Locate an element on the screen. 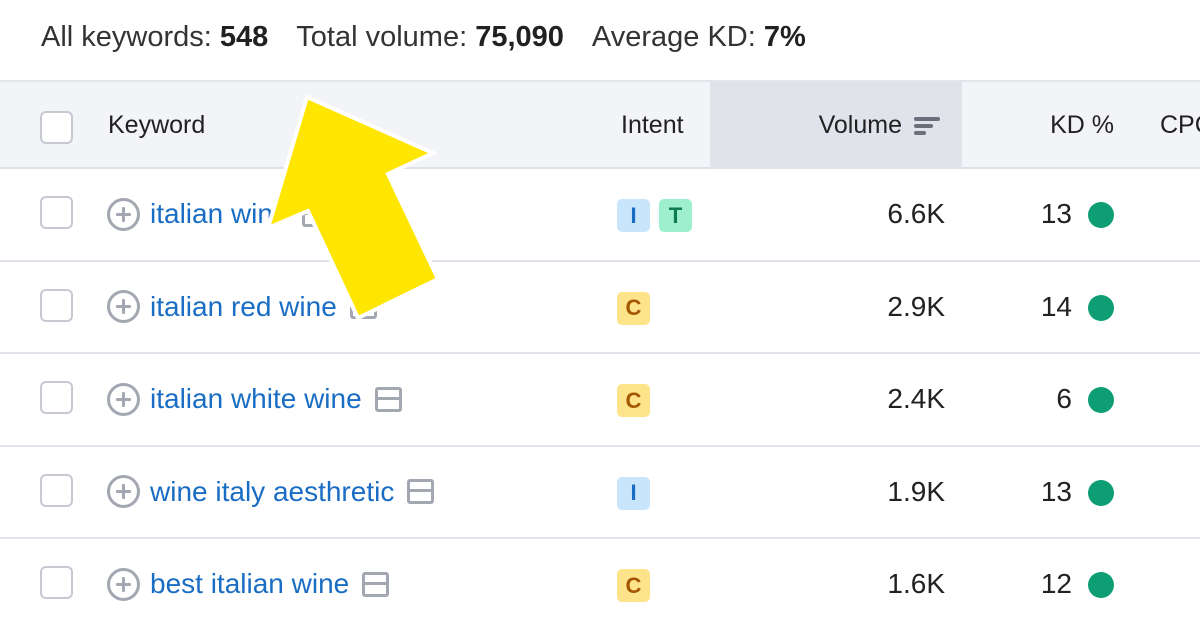 The image size is (1200, 629). keyword-link: italian wine is located at coordinates (219, 214).